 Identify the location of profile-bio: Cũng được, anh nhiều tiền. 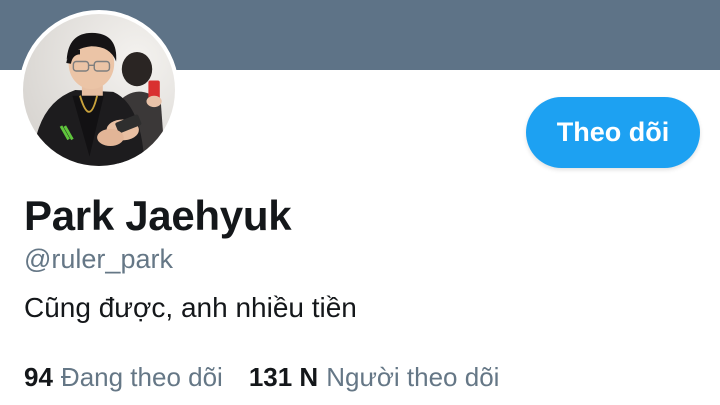
(190, 307).